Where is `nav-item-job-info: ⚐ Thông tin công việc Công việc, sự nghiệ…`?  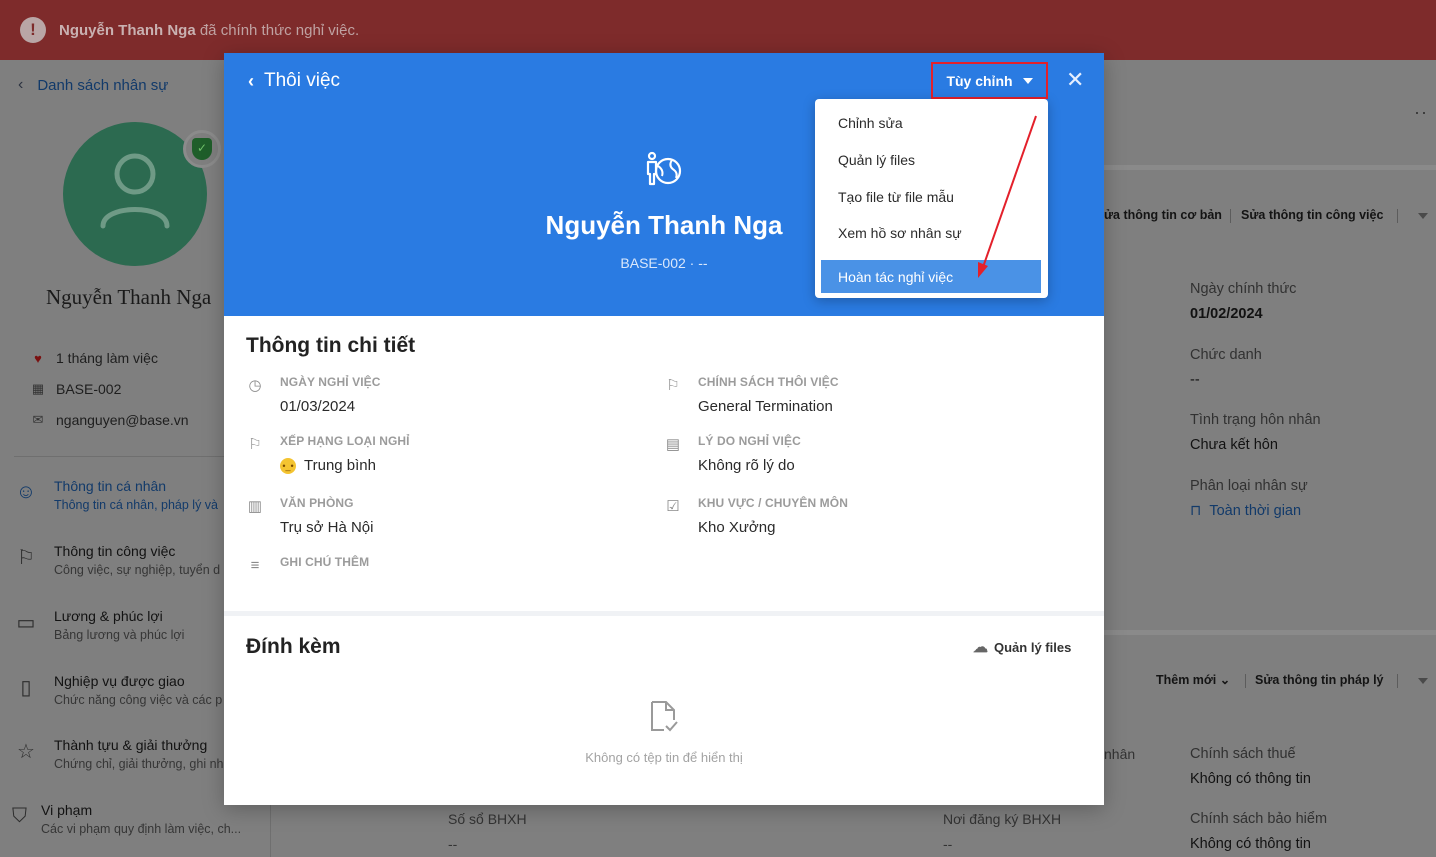 nav-item-job-info: ⚐ Thông tin công việc Công việc, sự nghiệ… is located at coordinates (118, 560).